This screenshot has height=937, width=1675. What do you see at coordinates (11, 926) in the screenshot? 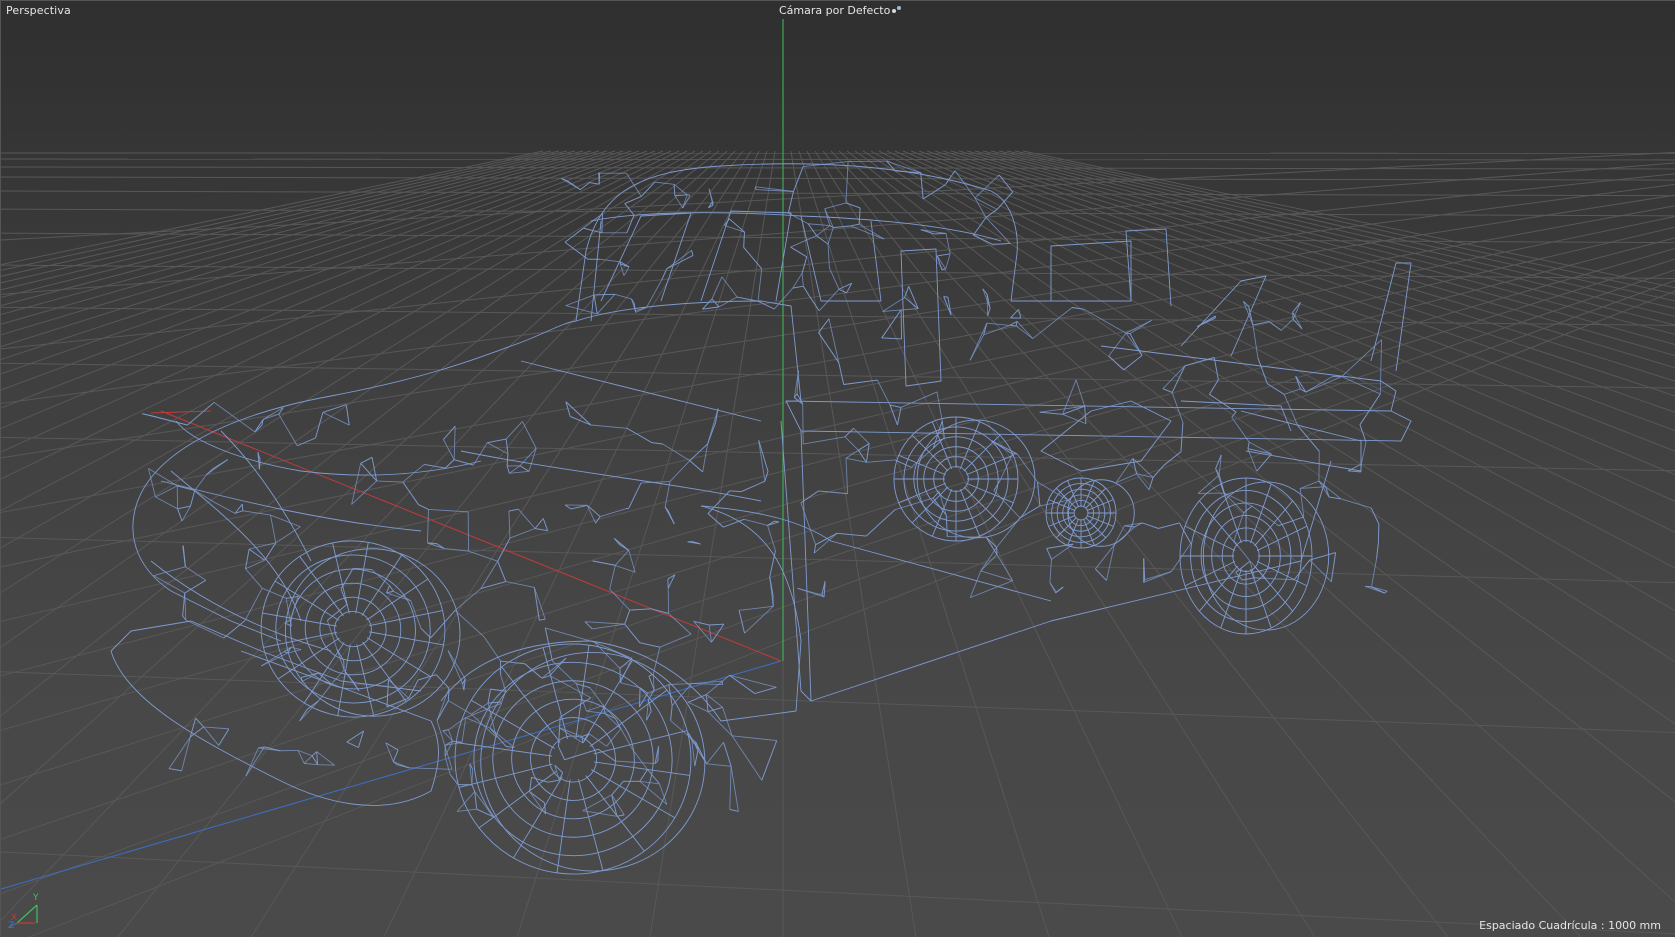
I see `gizmo-z-label: Z` at bounding box center [11, 926].